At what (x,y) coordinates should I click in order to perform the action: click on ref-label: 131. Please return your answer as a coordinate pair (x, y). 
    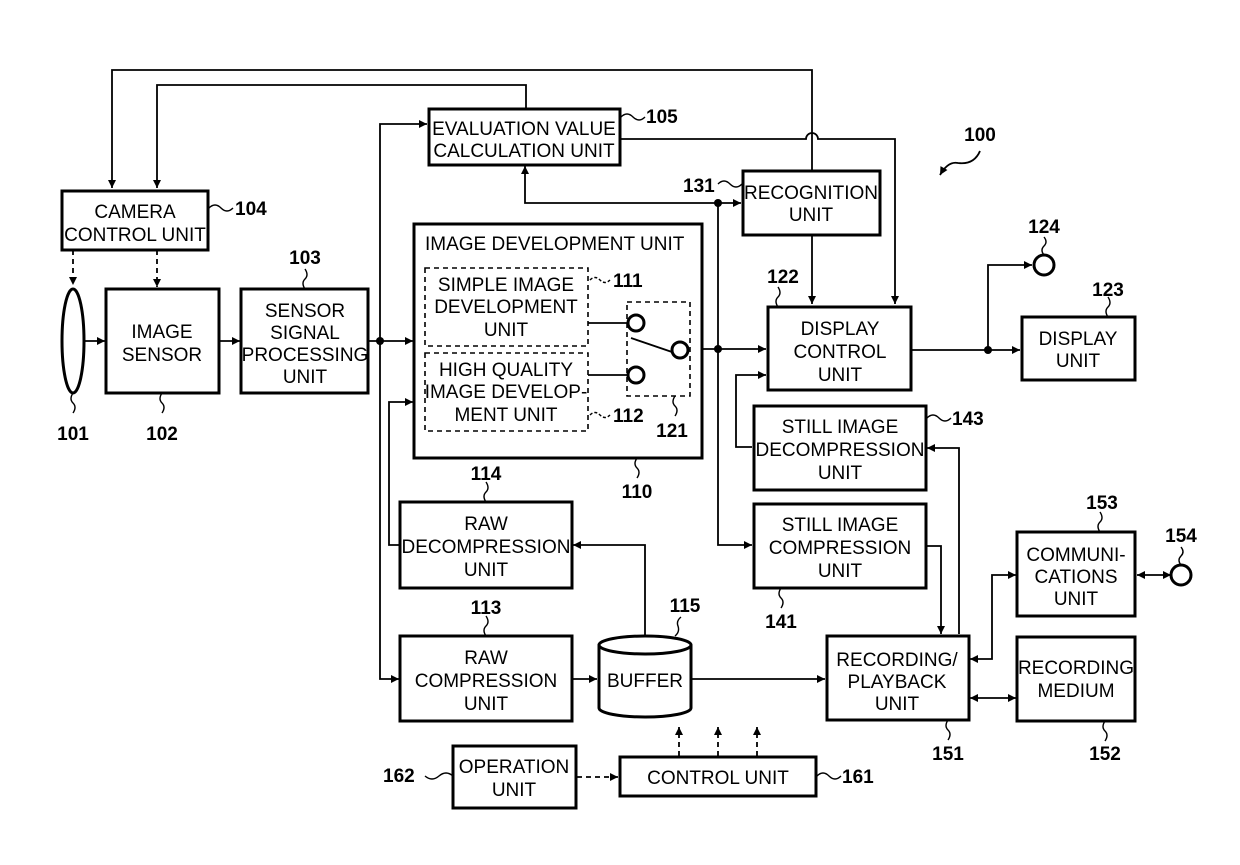
    Looking at the image, I should click on (699, 186).